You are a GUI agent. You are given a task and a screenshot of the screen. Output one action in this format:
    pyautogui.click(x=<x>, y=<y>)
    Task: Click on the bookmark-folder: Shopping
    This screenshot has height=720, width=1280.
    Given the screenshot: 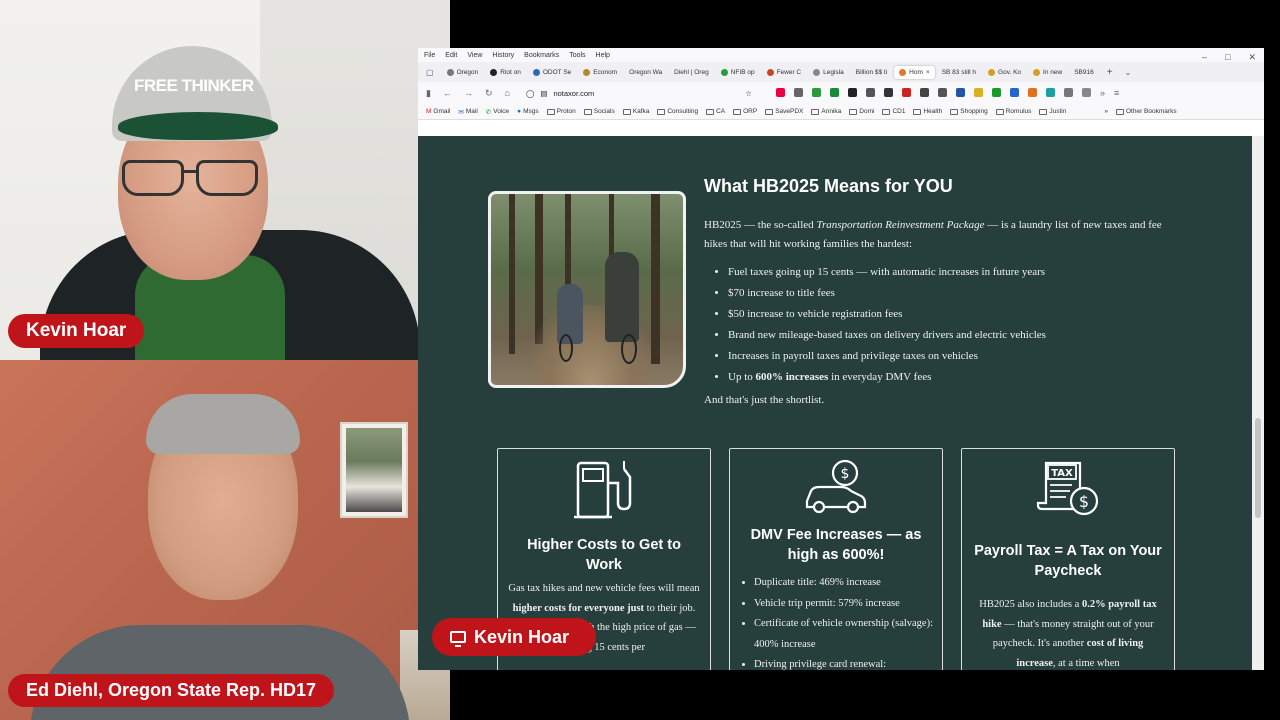 What is the action you would take?
    pyautogui.click(x=969, y=111)
    